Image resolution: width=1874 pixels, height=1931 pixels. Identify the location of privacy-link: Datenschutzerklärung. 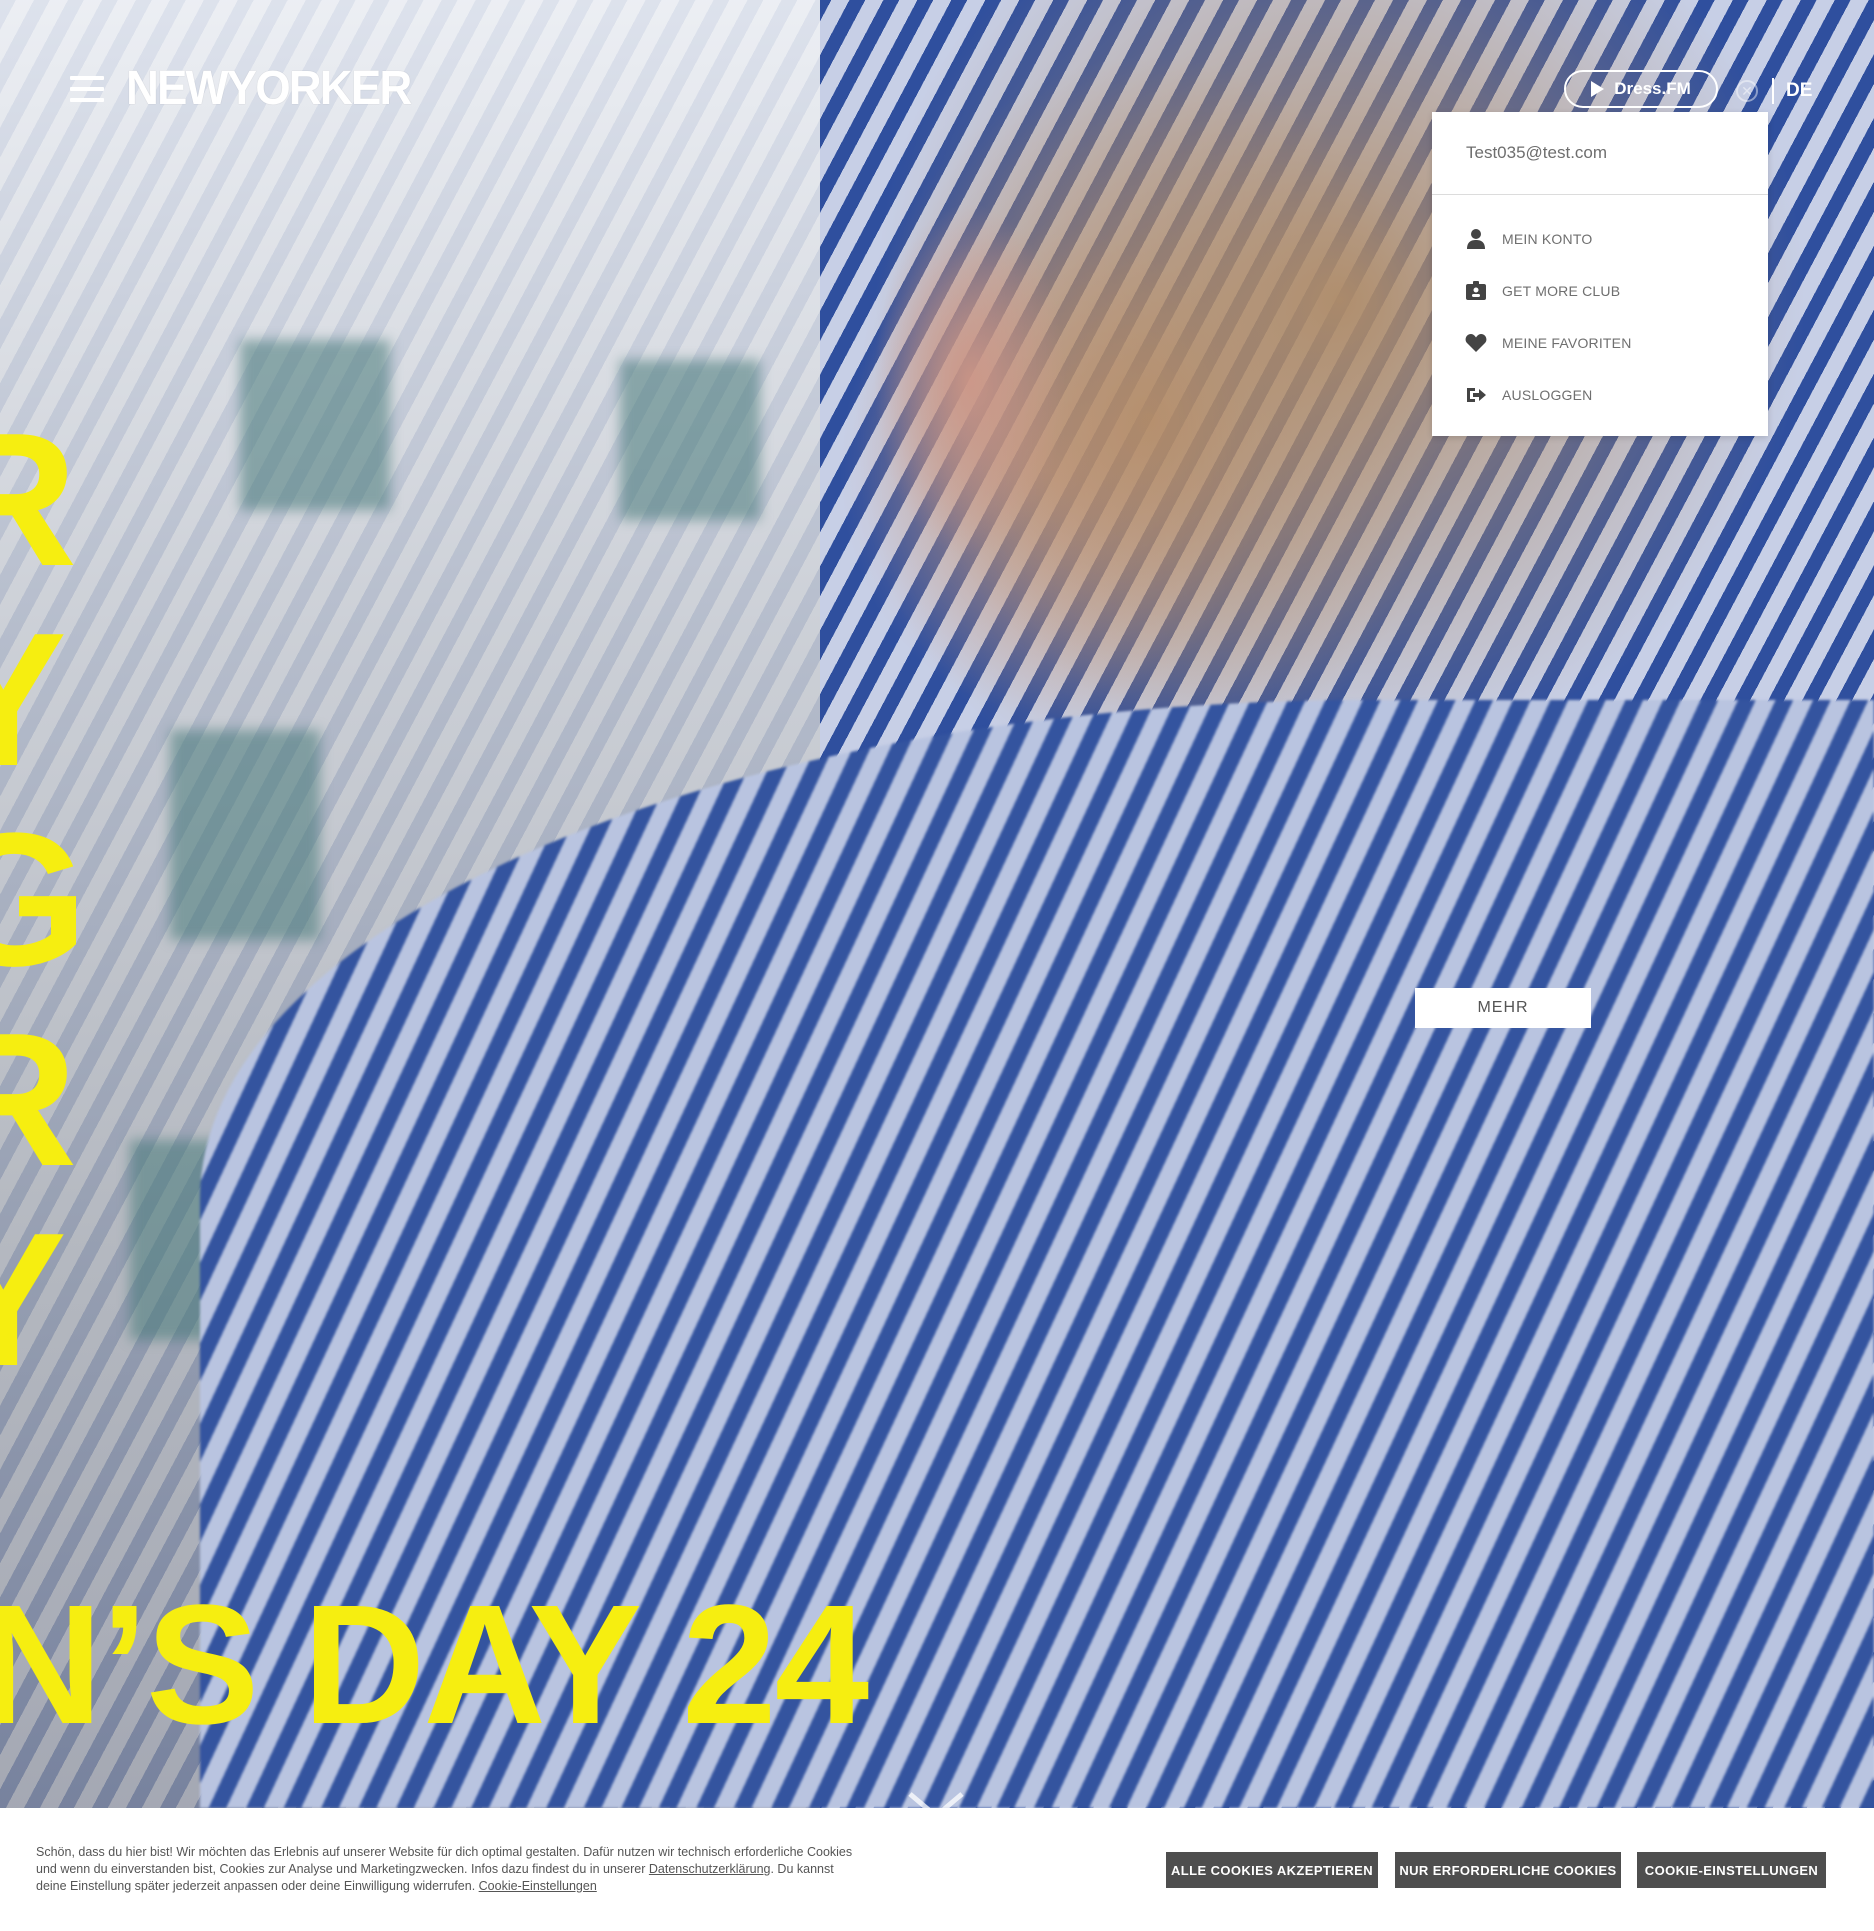
(710, 1869).